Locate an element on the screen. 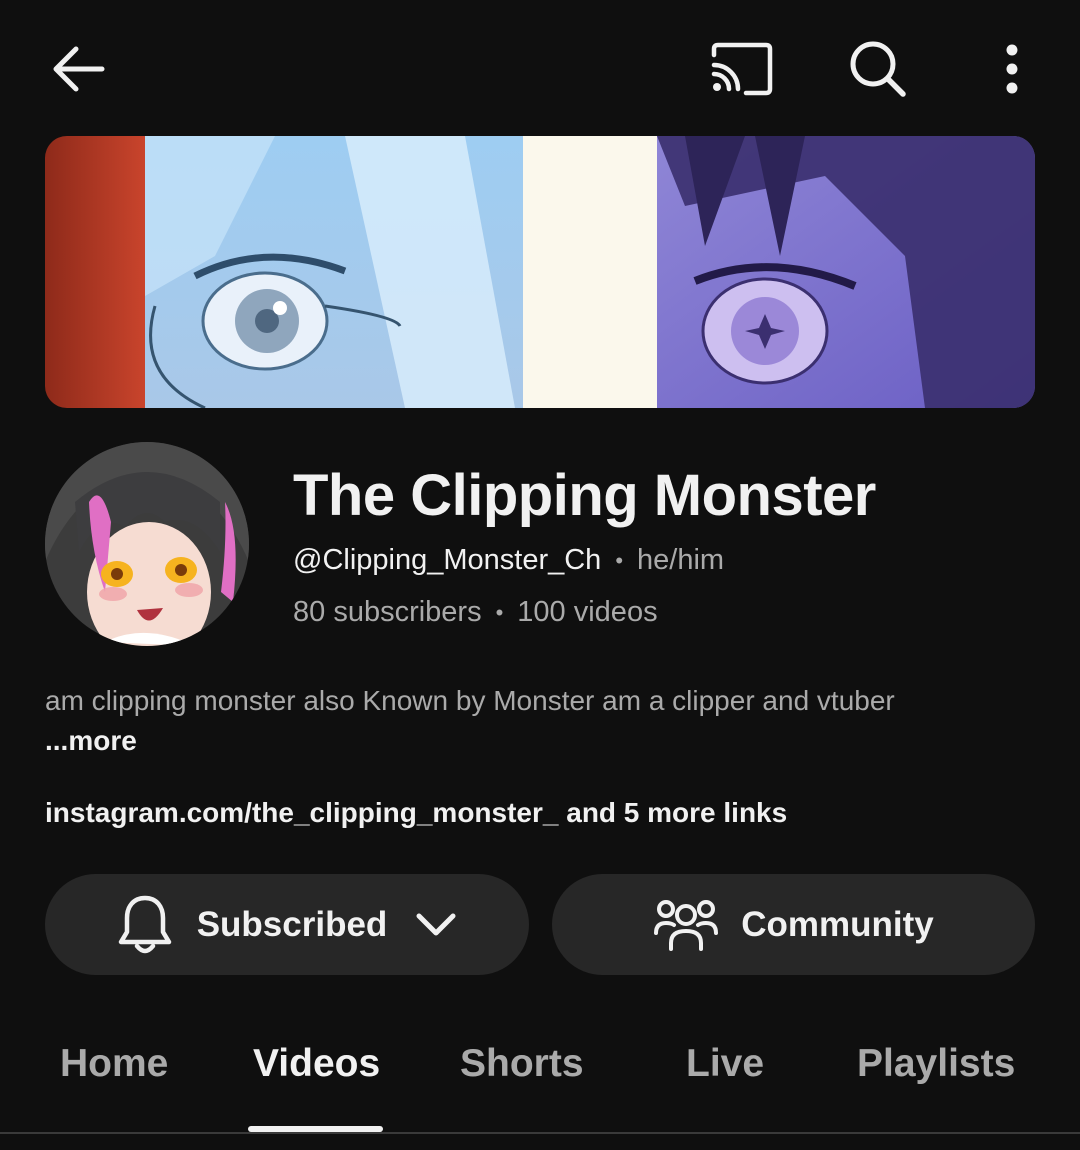  channel-avatar is located at coordinates (147, 544).